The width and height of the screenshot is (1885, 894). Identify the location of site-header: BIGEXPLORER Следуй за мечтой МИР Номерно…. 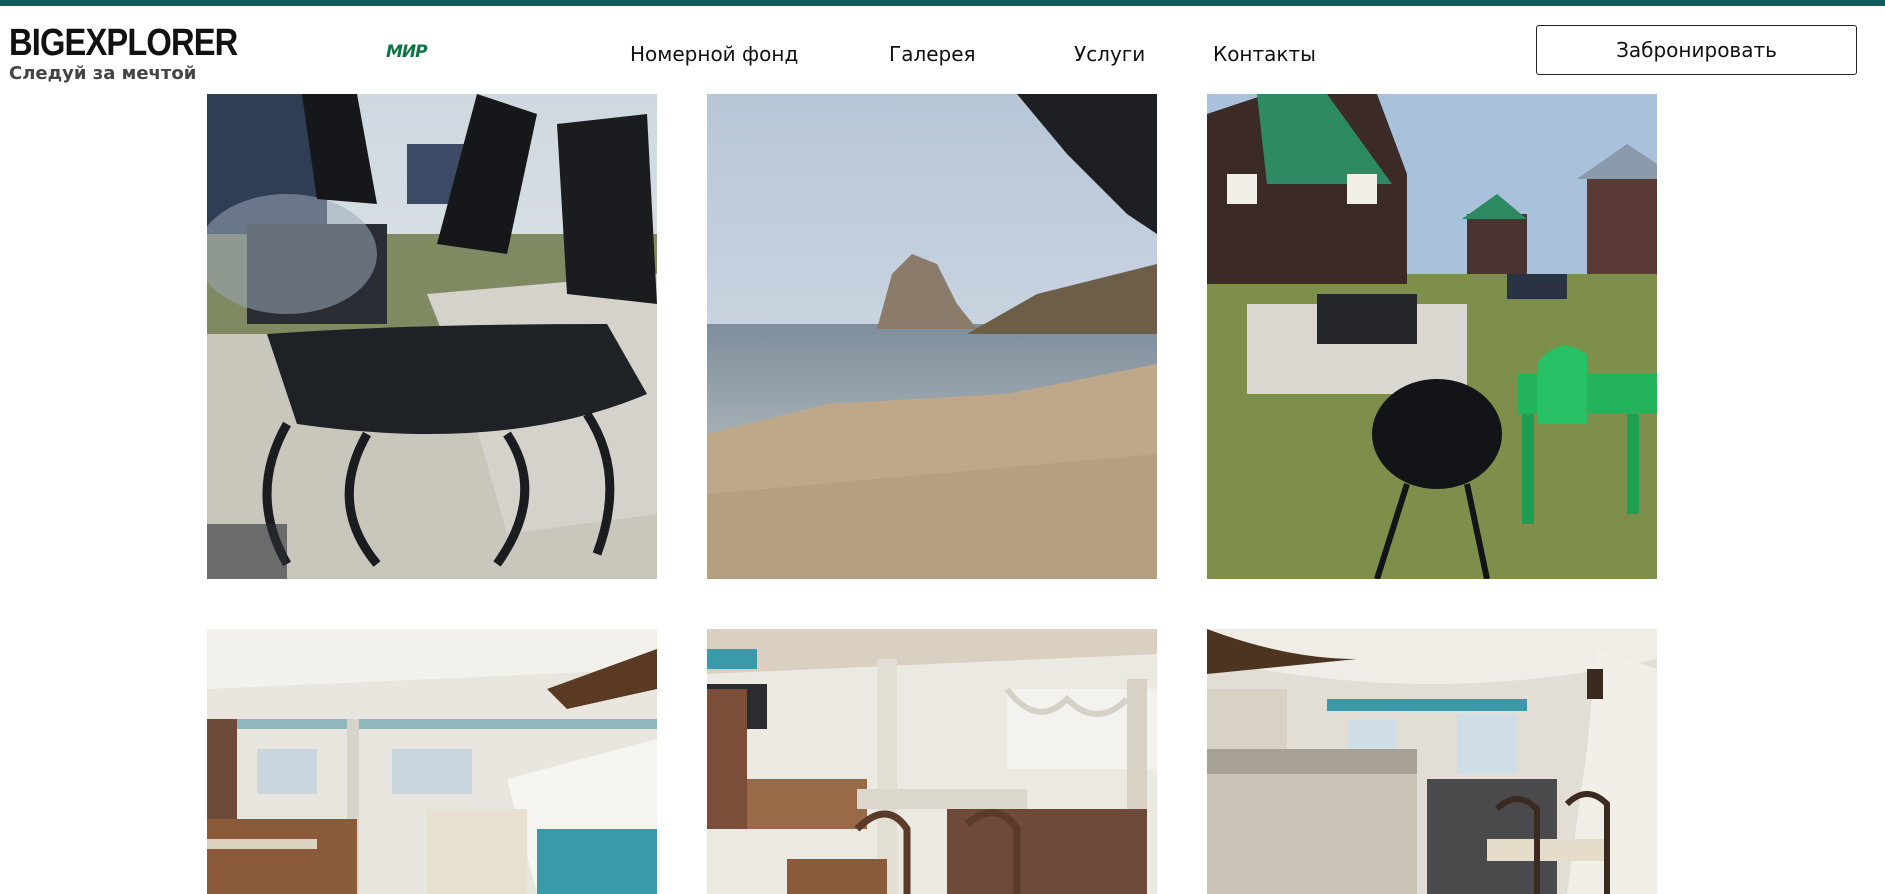
(942, 49).